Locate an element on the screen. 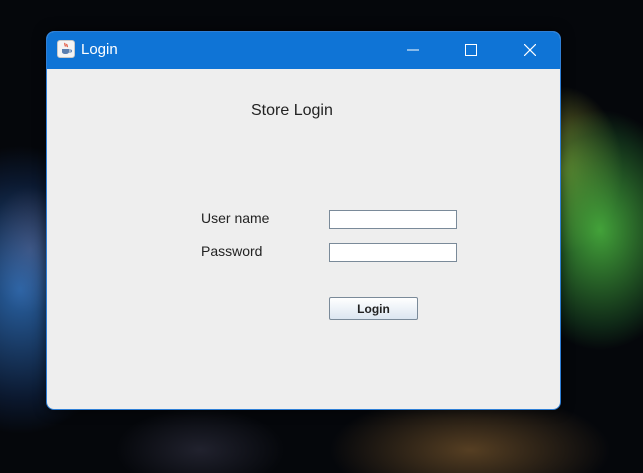 This screenshot has width=643, height=473. maximize-button is located at coordinates (471, 50).